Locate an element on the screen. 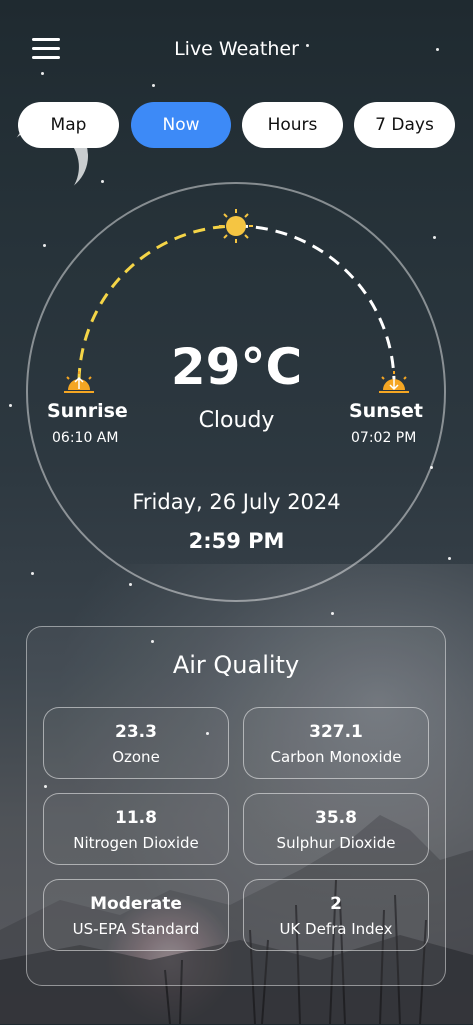 The width and height of the screenshot is (473, 1025). aq-label: Ozone is located at coordinates (136, 757).